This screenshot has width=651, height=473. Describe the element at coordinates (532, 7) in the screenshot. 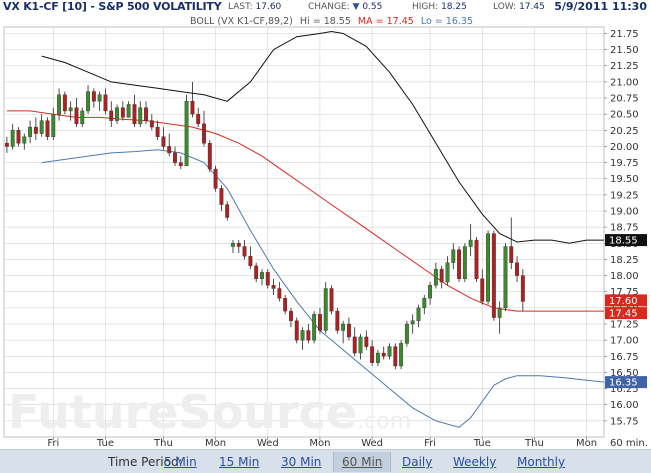

I see `low-value: 17.45` at that location.